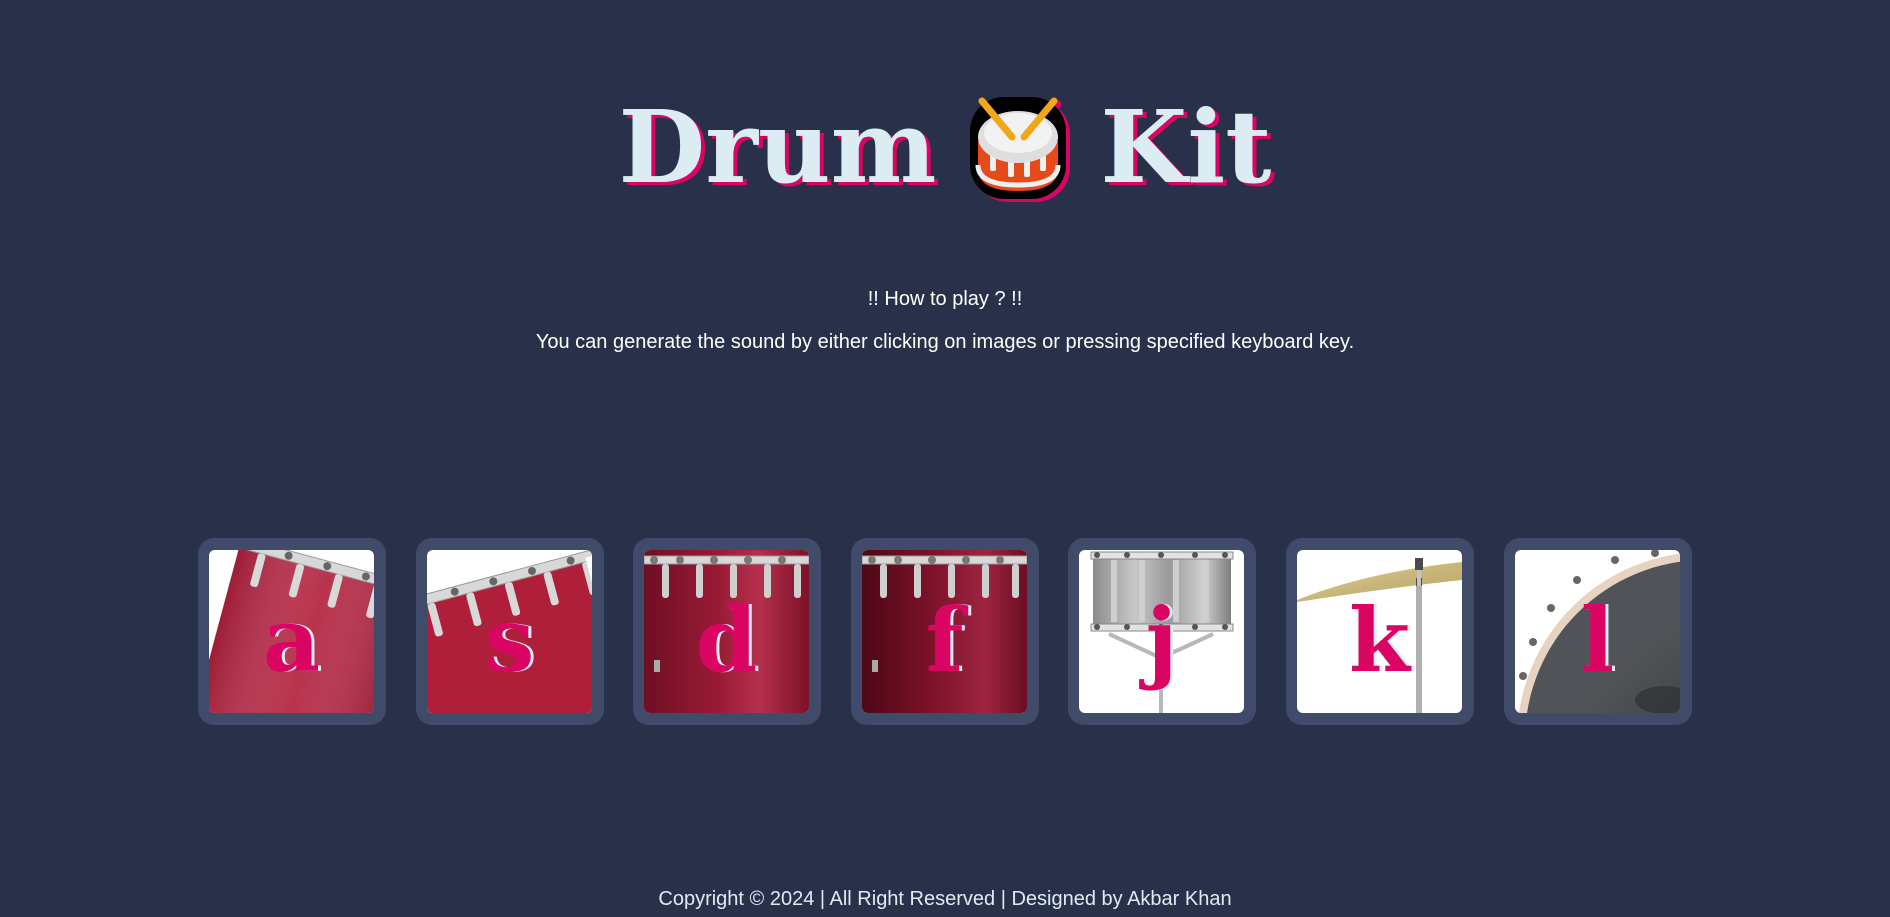  I want to click on title-kit-text: Kit, so click(1186, 147).